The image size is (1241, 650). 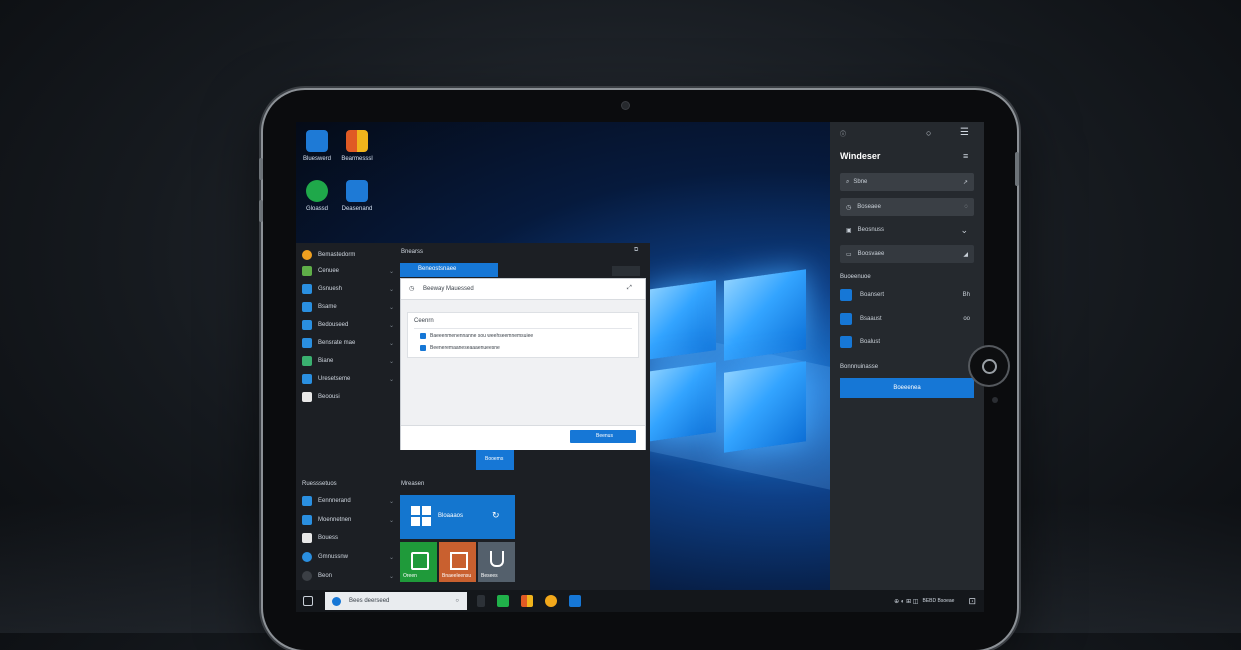 I want to click on volume-up-button, so click(x=261, y=169).